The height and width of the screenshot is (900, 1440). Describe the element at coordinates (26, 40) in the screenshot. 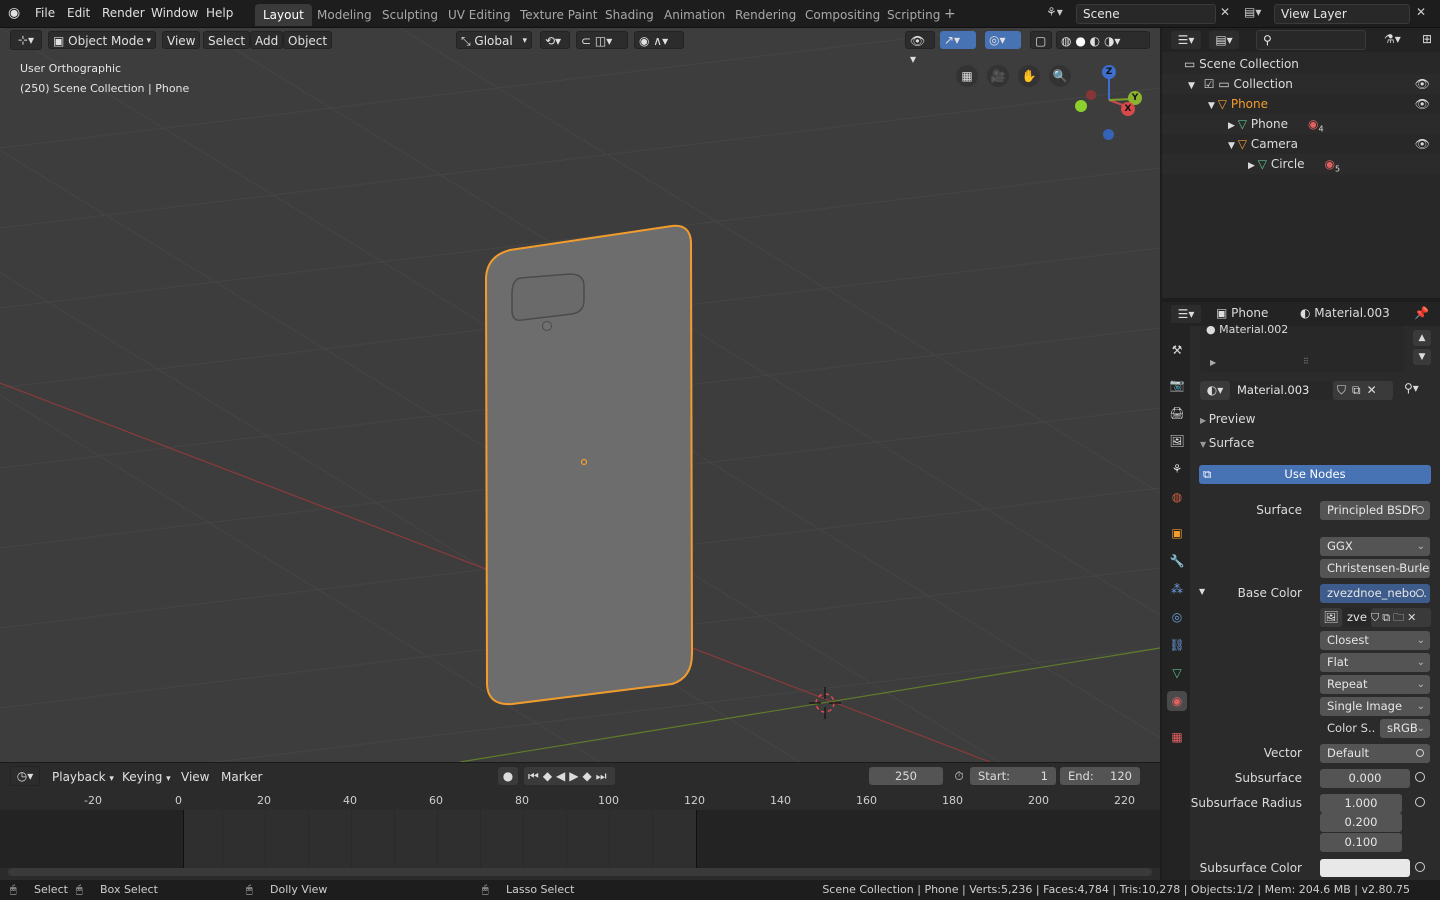

I see `editor-type-icon: ⊹▾` at that location.